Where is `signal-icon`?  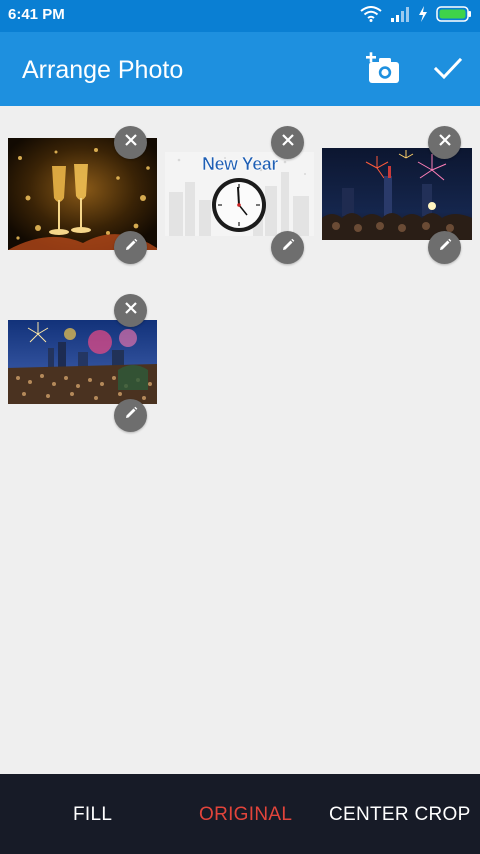
signal-icon is located at coordinates (400, 16).